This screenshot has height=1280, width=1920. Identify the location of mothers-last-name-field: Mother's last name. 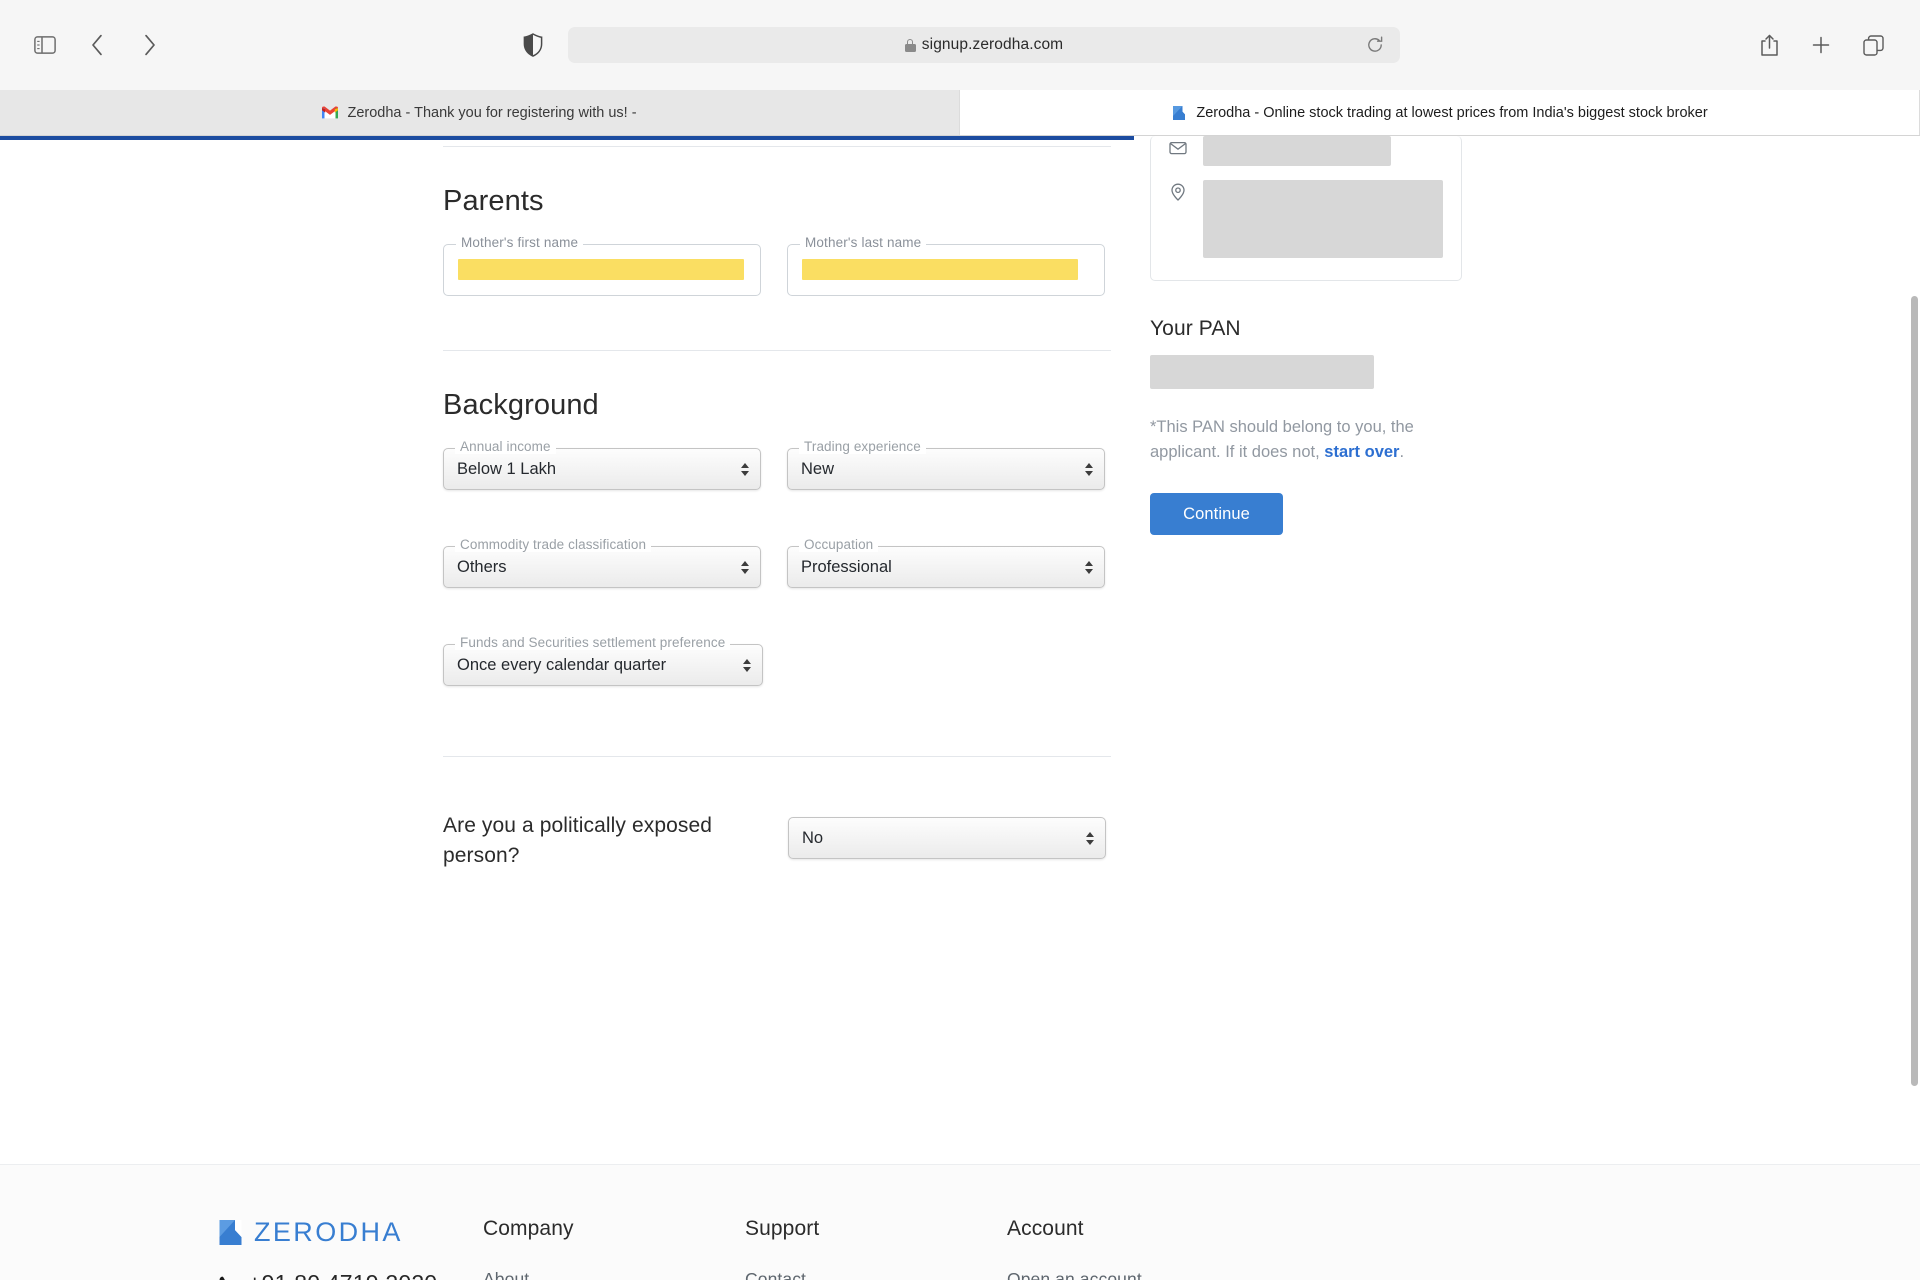
(946, 265).